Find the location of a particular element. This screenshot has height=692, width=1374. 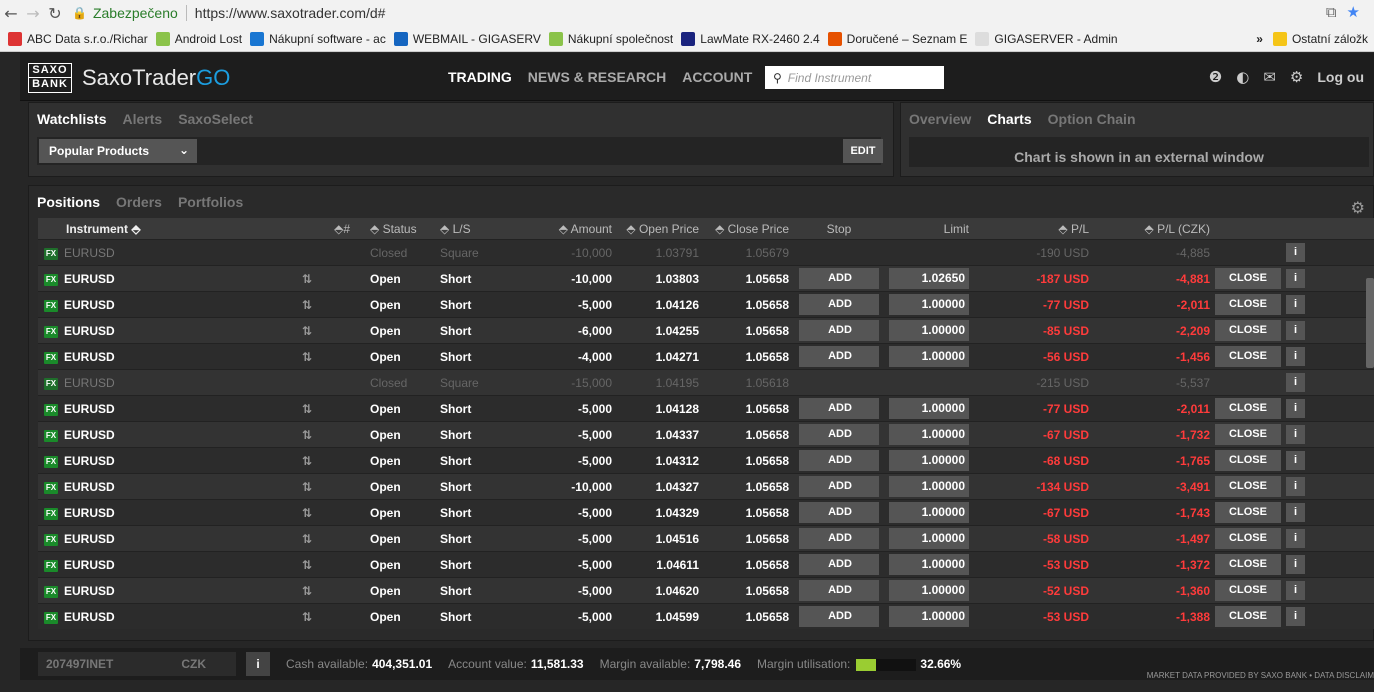

forward-icon: → is located at coordinates (33, 13).